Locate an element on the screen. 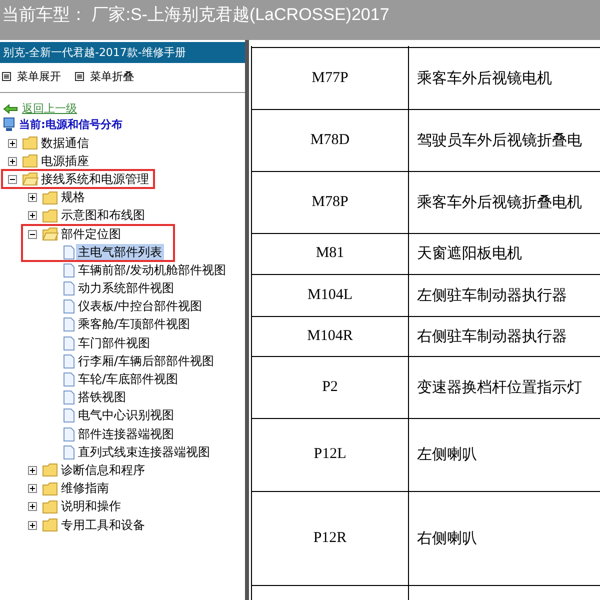 Image resolution: width=600 pixels, height=600 pixels. tree-item: 搭铁视图 is located at coordinates (102, 397).